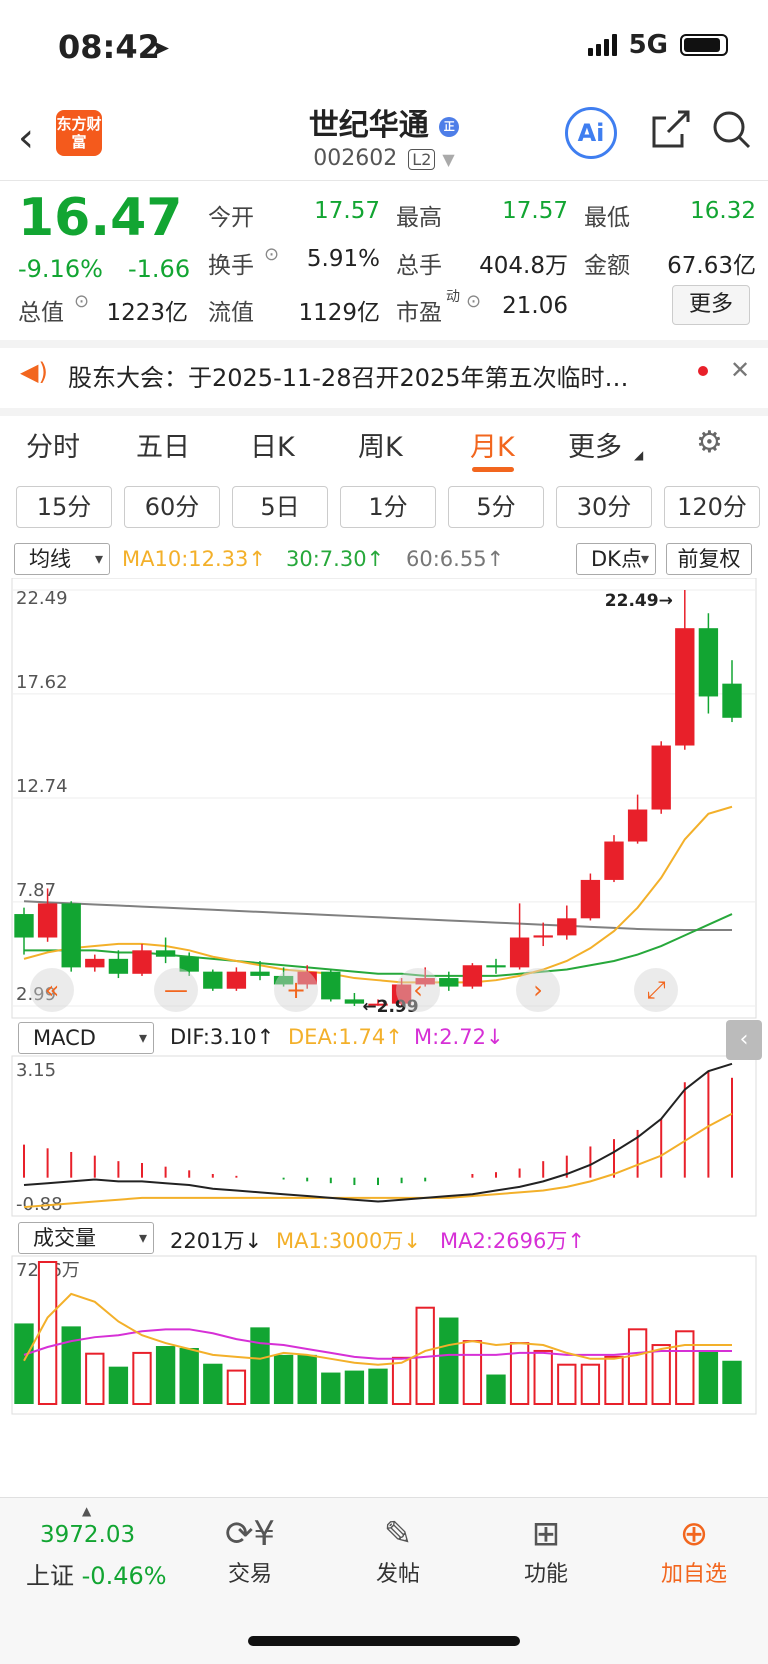 The image size is (768, 1664). Describe the element at coordinates (604, 507) in the screenshot. I see `subtab-30min: 30分` at that location.